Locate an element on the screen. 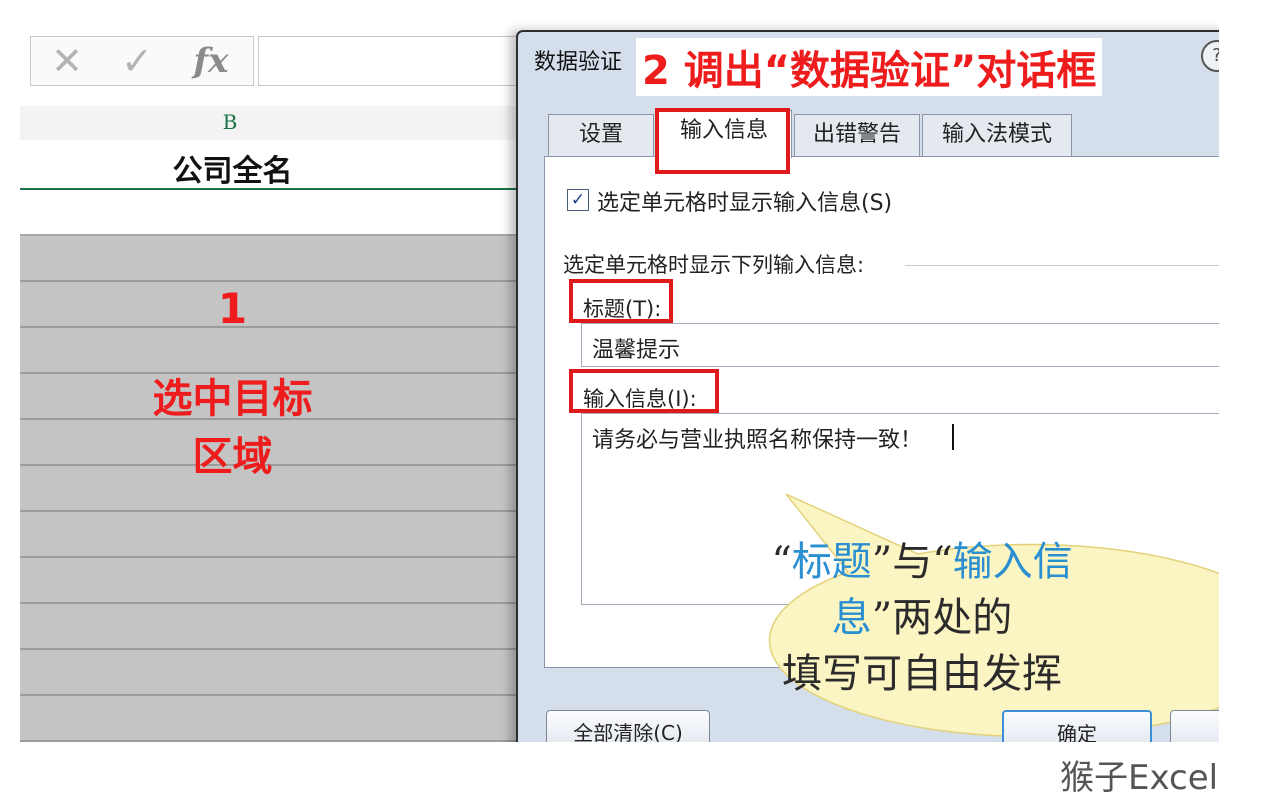 The image size is (1261, 801). title-label-highlight-box is located at coordinates (621, 301).